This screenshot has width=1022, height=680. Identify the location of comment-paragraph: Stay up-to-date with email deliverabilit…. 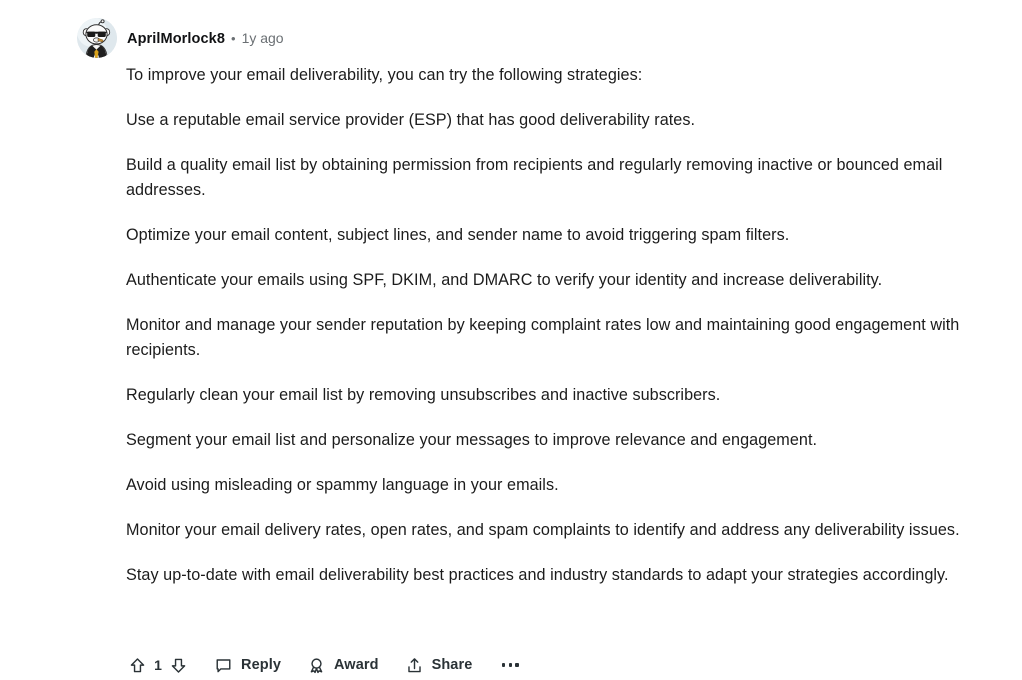
(537, 575).